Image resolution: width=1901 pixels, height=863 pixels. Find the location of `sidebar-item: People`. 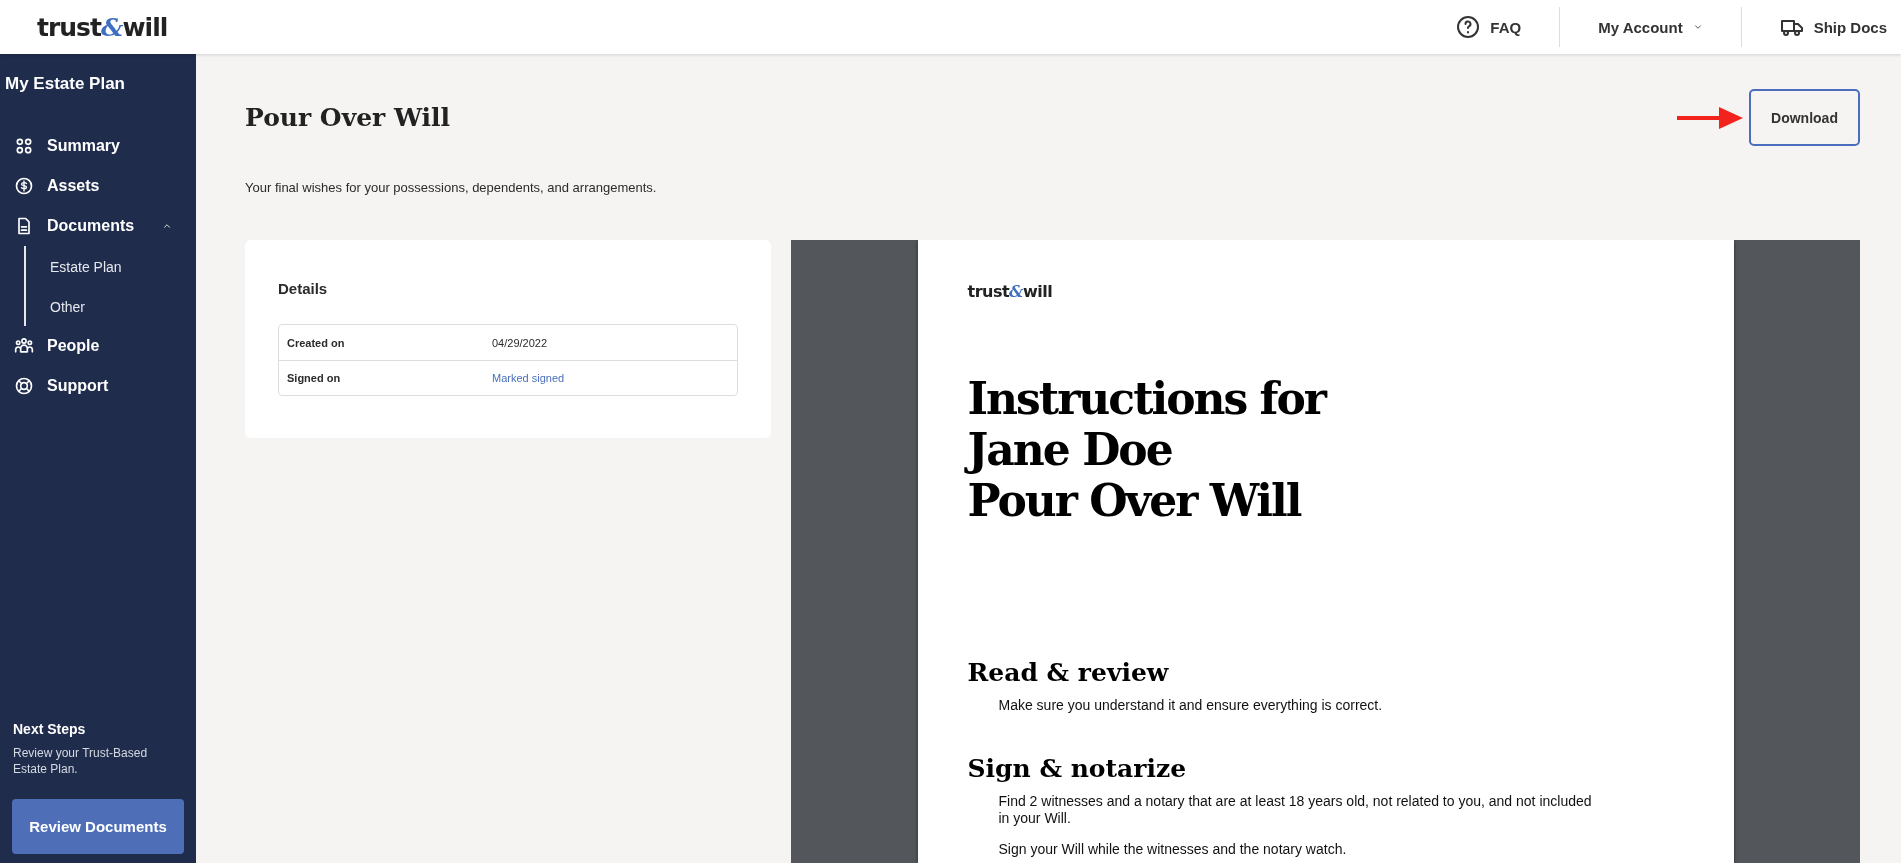

sidebar-item: People is located at coordinates (98, 346).